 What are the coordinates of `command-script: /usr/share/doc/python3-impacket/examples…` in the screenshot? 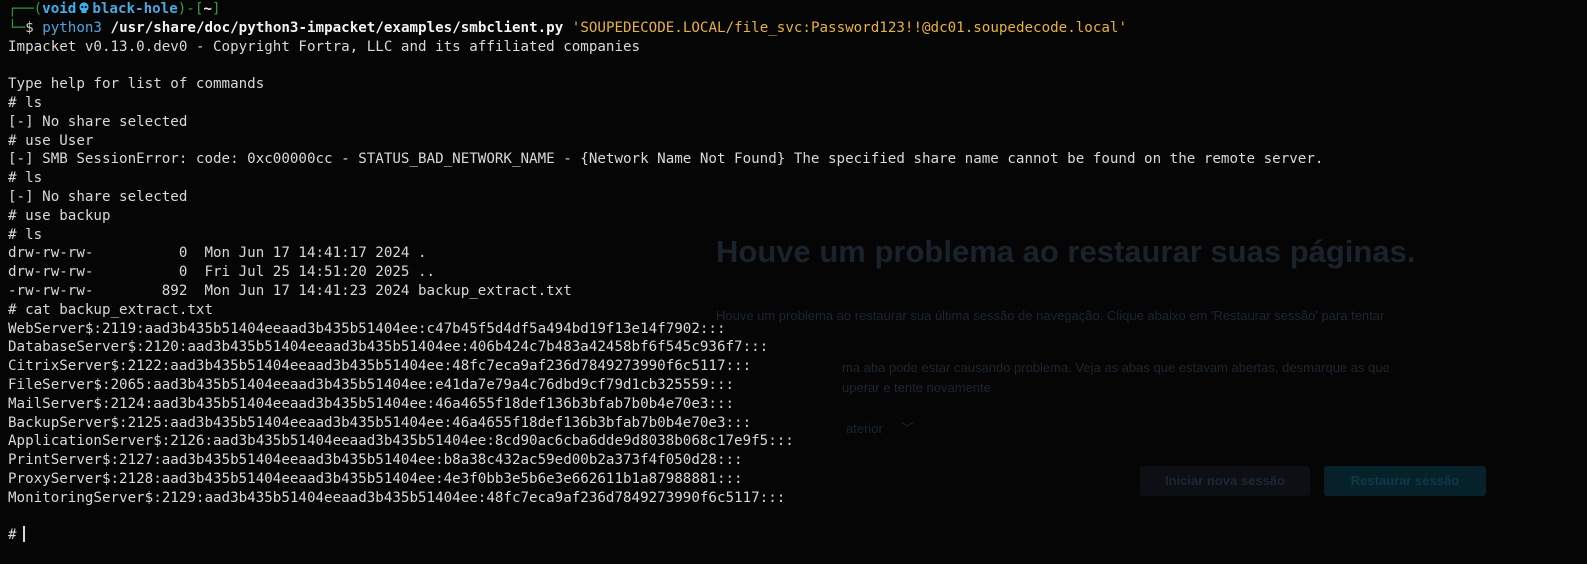 It's located at (337, 27).